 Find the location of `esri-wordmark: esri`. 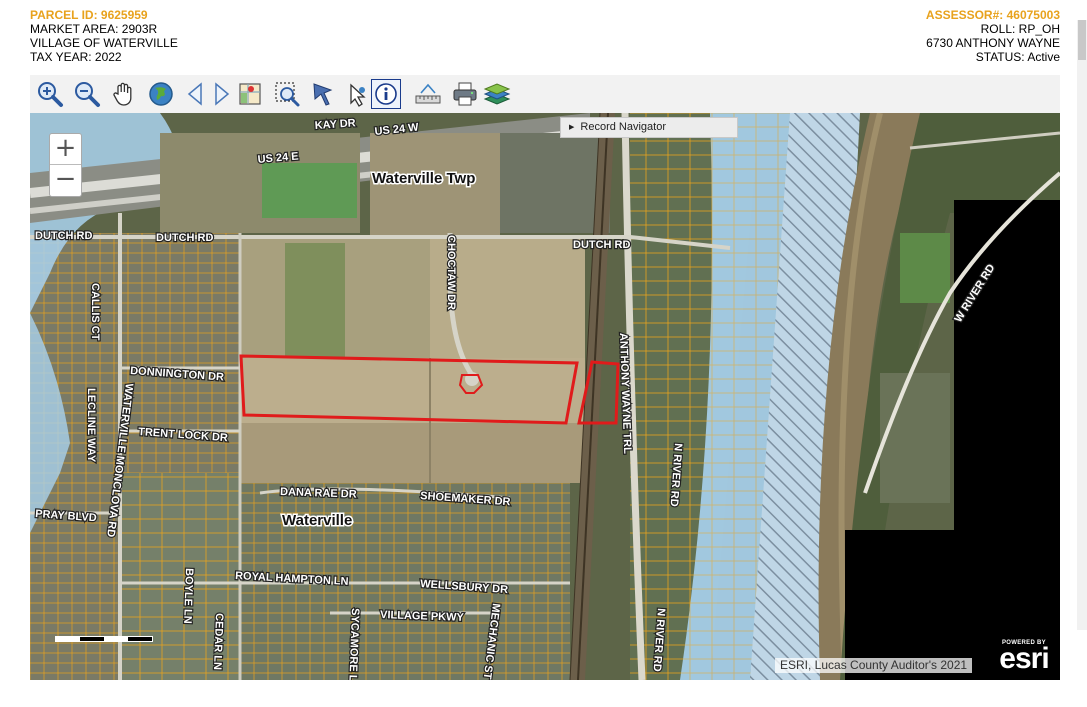

esri-wordmark: esri is located at coordinates (1024, 658).